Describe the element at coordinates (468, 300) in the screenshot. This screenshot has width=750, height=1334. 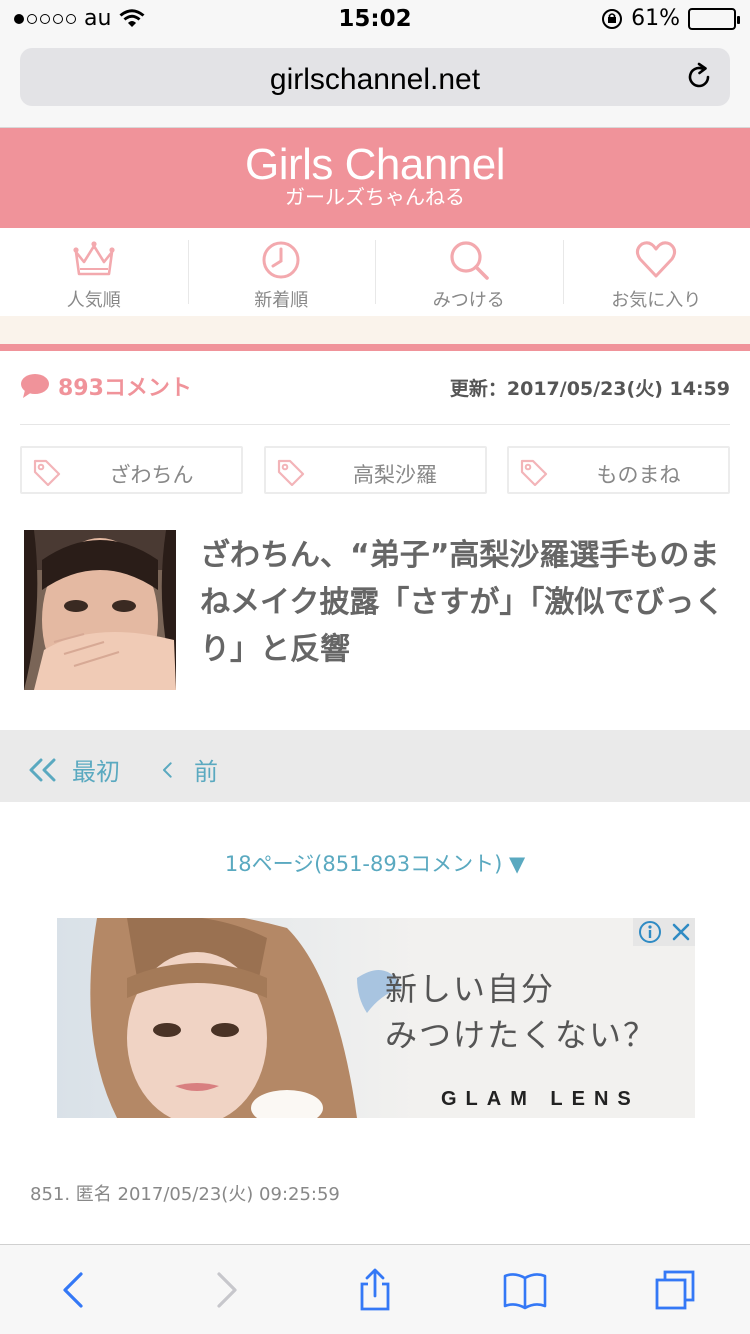
I see `nav-find-label: みつける` at that location.